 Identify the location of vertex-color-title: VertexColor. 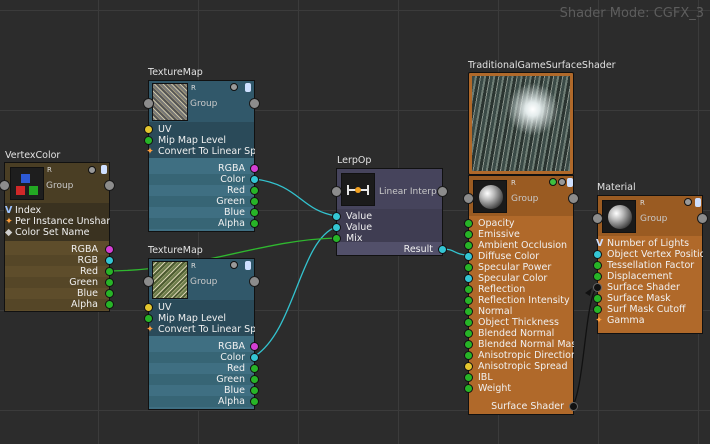
(33, 155).